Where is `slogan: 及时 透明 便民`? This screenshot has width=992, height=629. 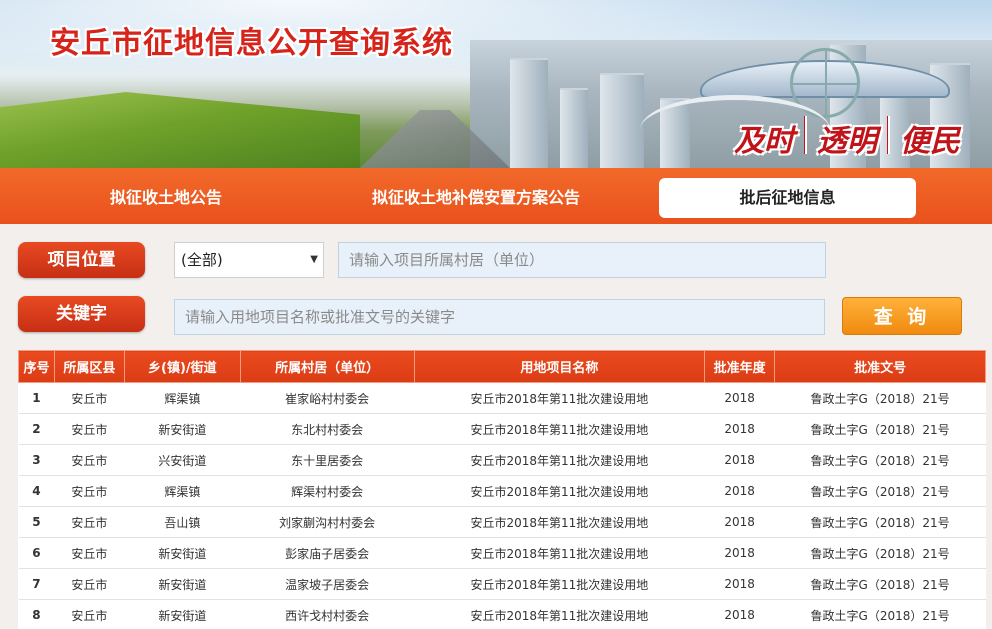 slogan: 及时 透明 便民 is located at coordinates (847, 138).